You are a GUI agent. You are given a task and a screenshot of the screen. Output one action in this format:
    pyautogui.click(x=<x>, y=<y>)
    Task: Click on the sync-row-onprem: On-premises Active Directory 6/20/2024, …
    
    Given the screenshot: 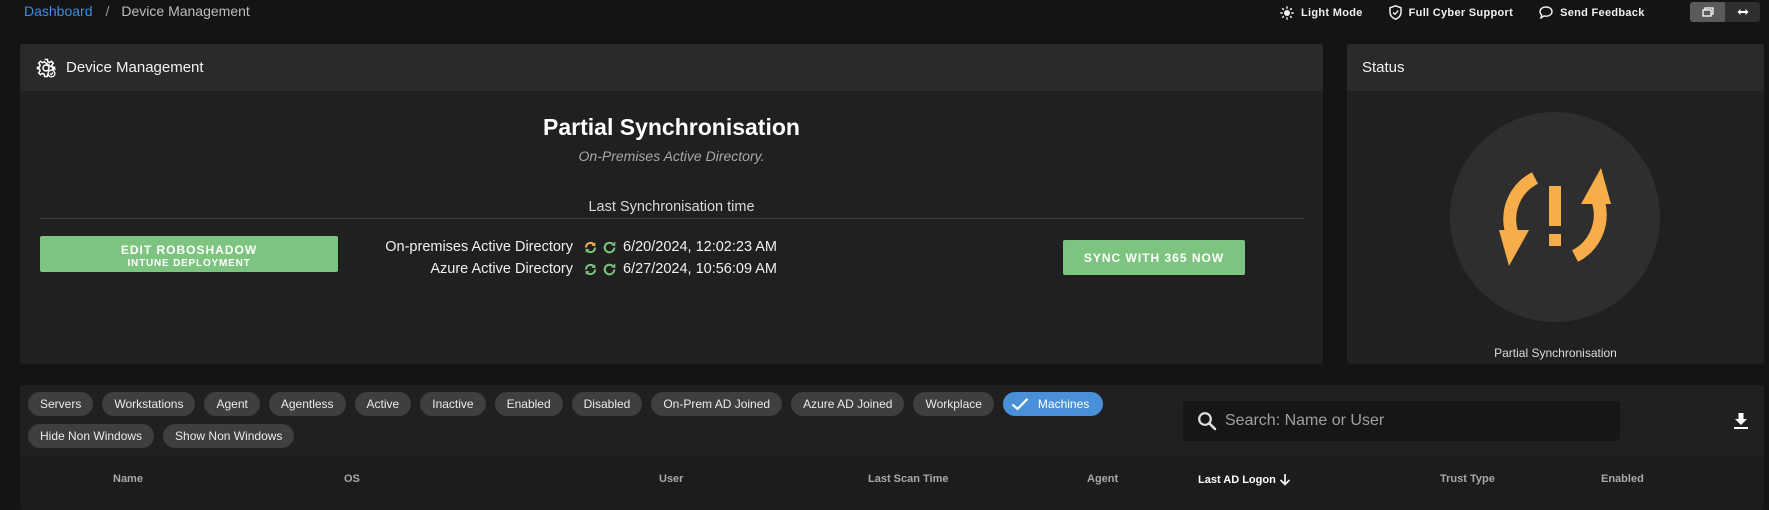 What is the action you would take?
    pyautogui.click(x=660, y=248)
    